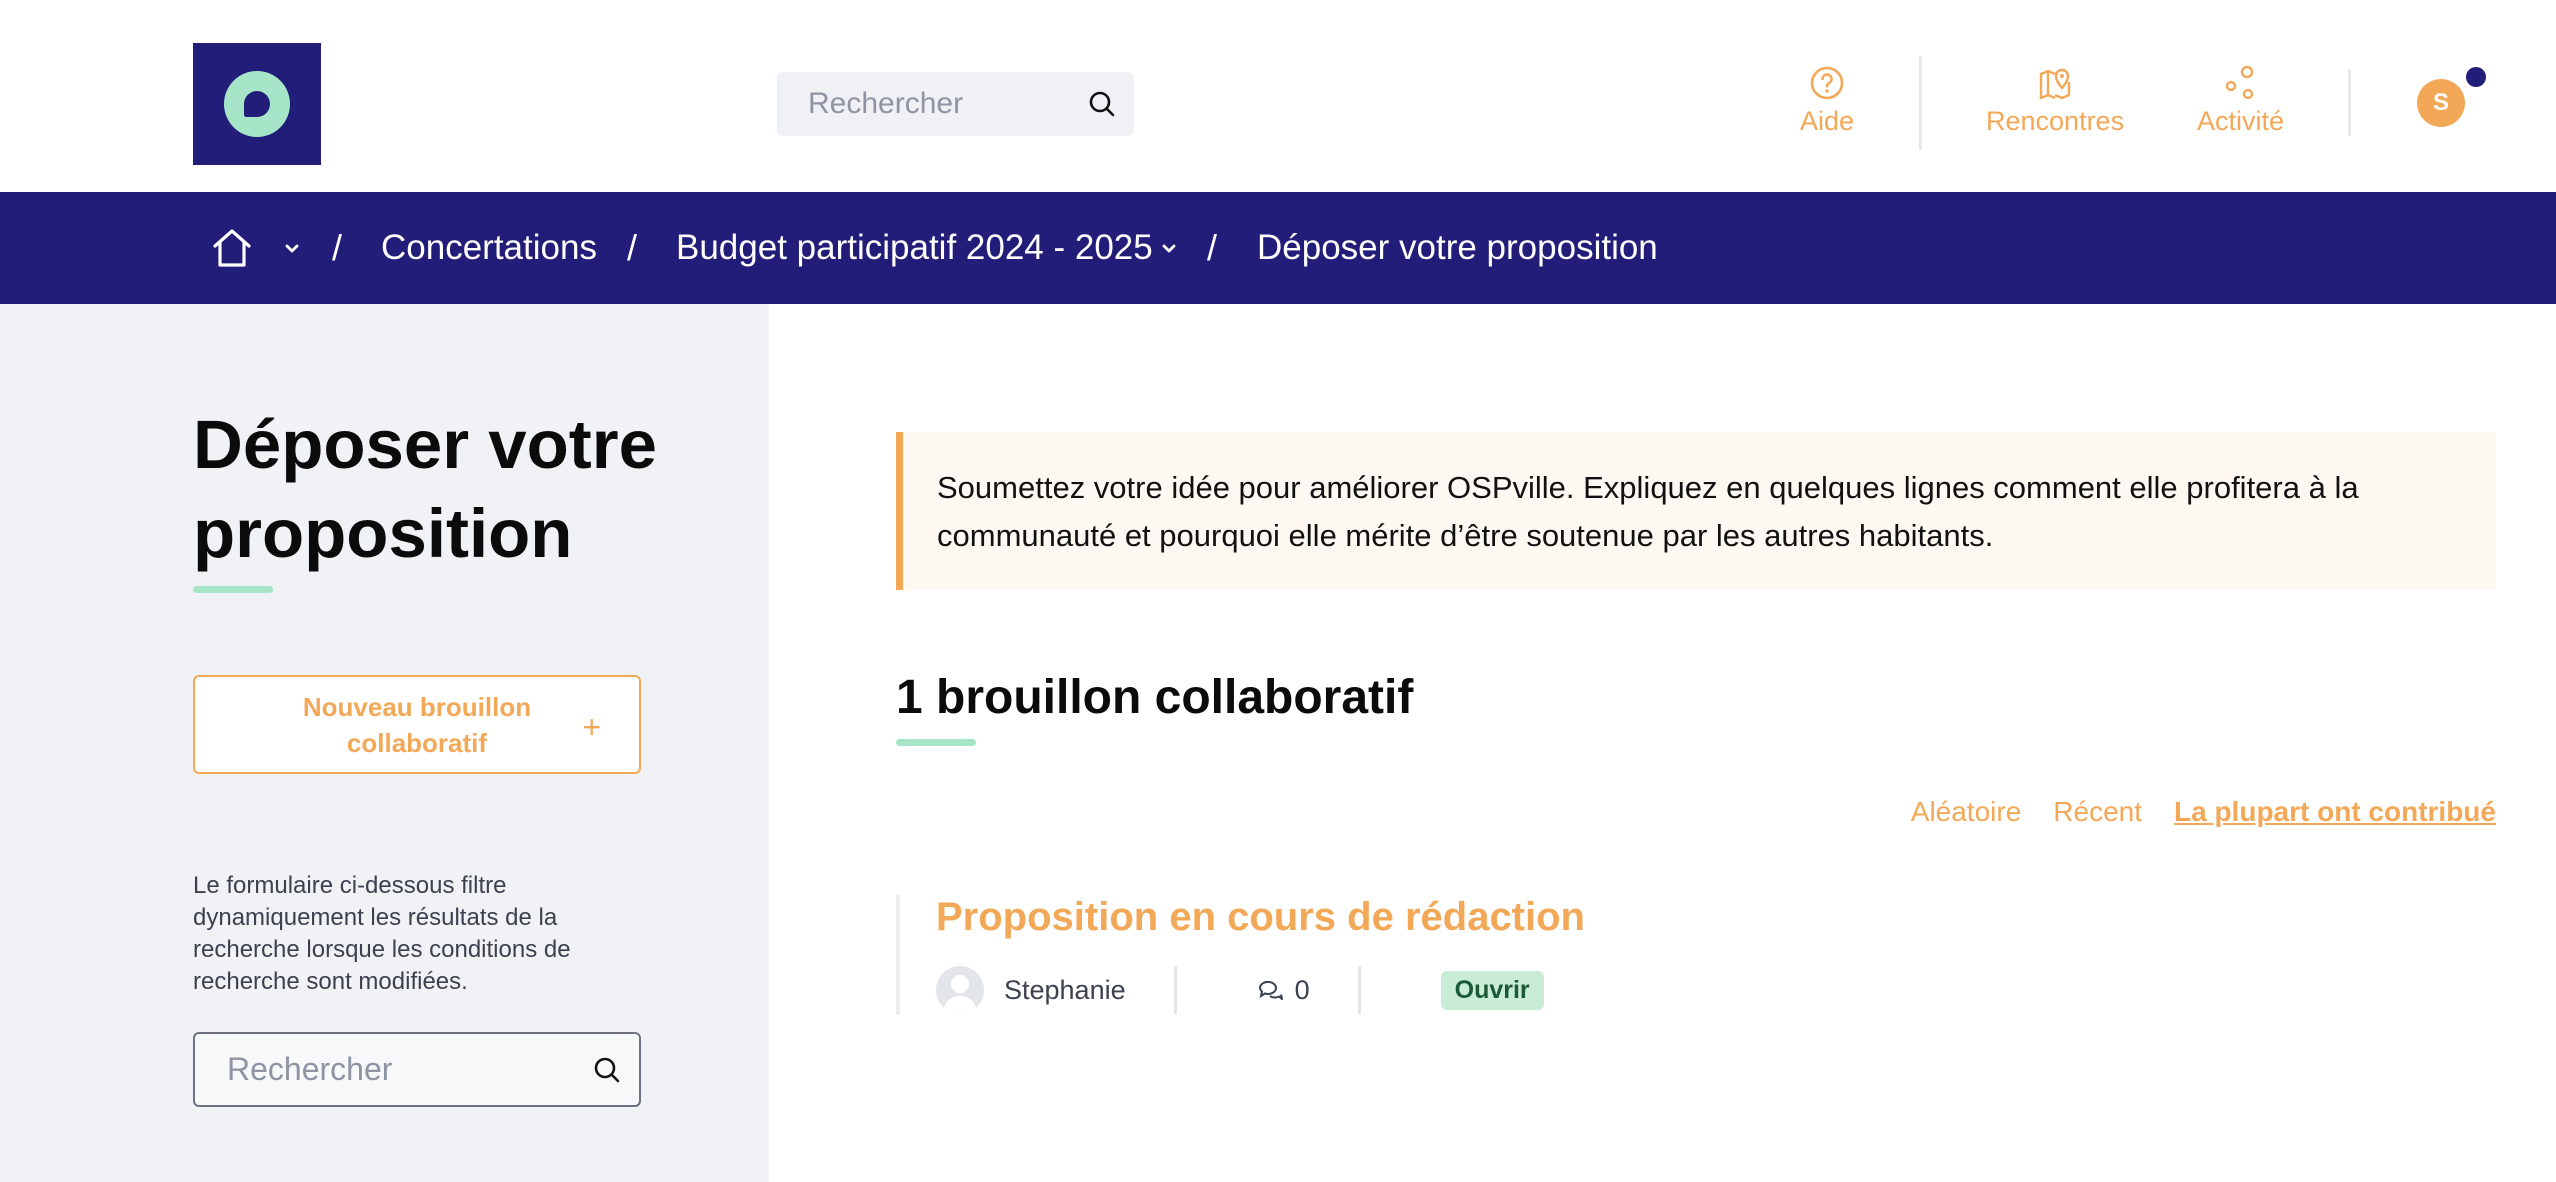  What do you see at coordinates (310, 1069) in the screenshot?
I see `sidebar-search-placeholder: Rechercher` at bounding box center [310, 1069].